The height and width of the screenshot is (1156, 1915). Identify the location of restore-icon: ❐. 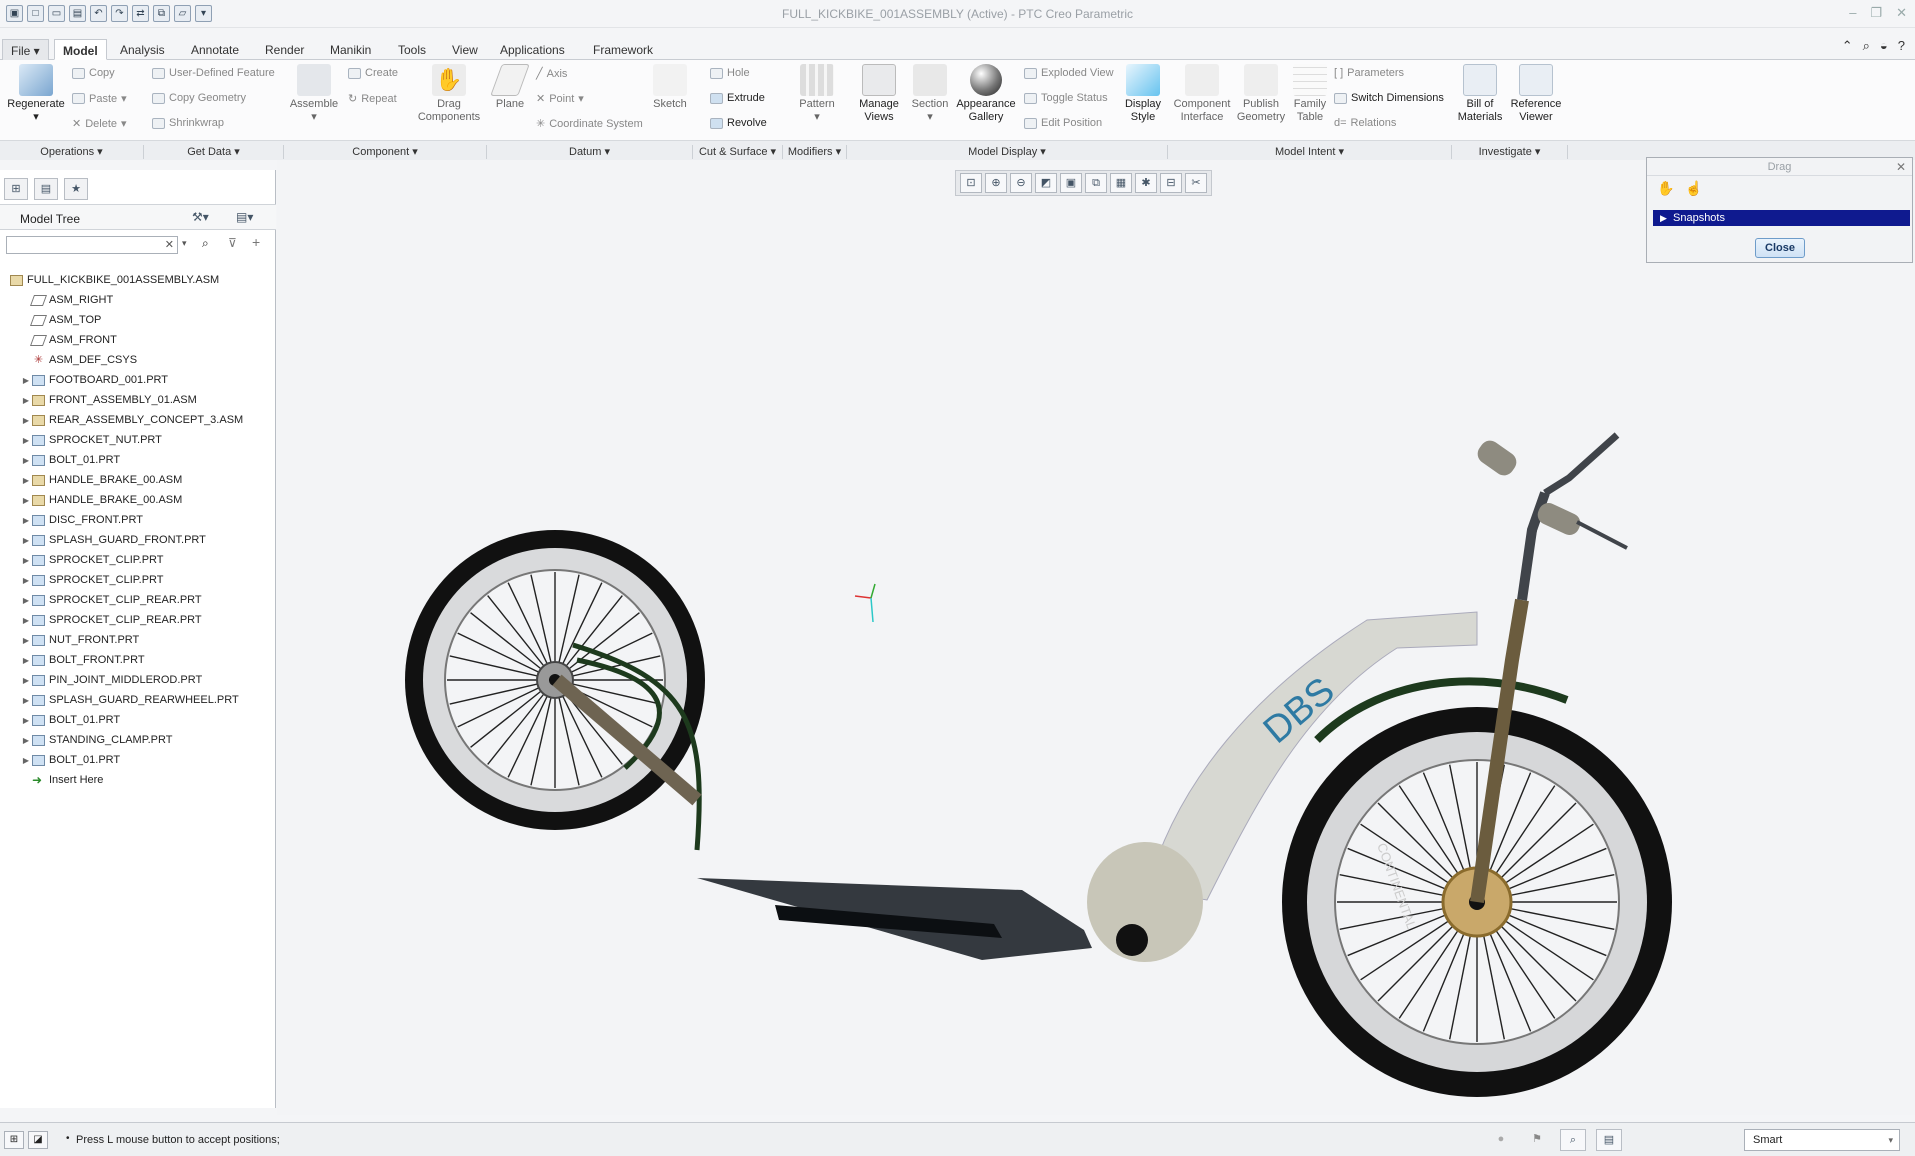
(1876, 13).